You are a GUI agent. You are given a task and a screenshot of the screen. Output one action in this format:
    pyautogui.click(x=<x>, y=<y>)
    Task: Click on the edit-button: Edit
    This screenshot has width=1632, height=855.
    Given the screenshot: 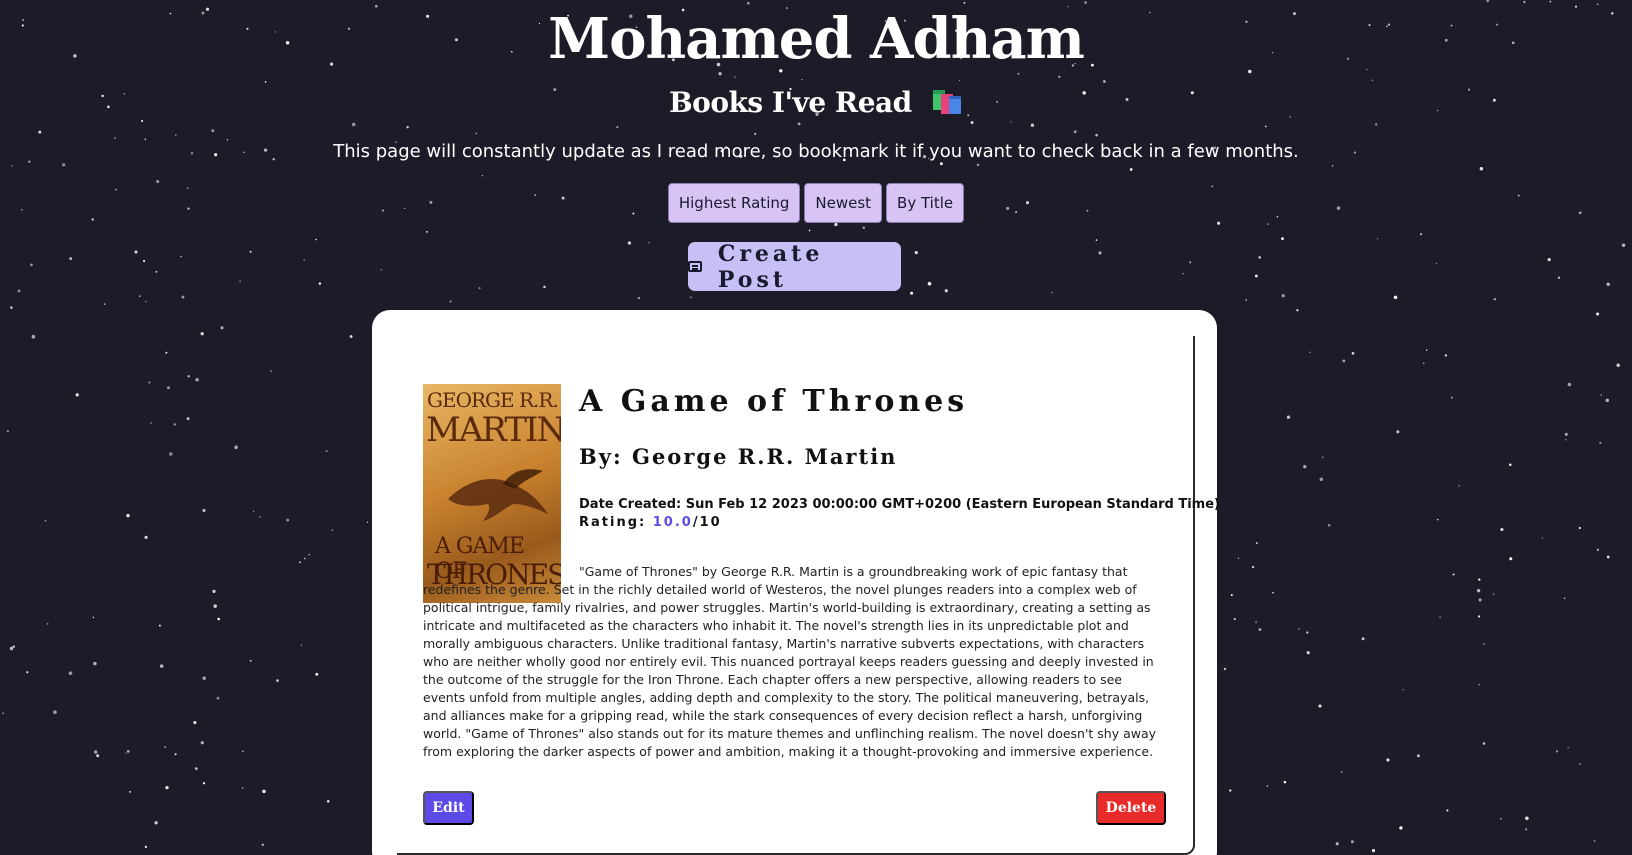 What is the action you would take?
    pyautogui.click(x=448, y=808)
    